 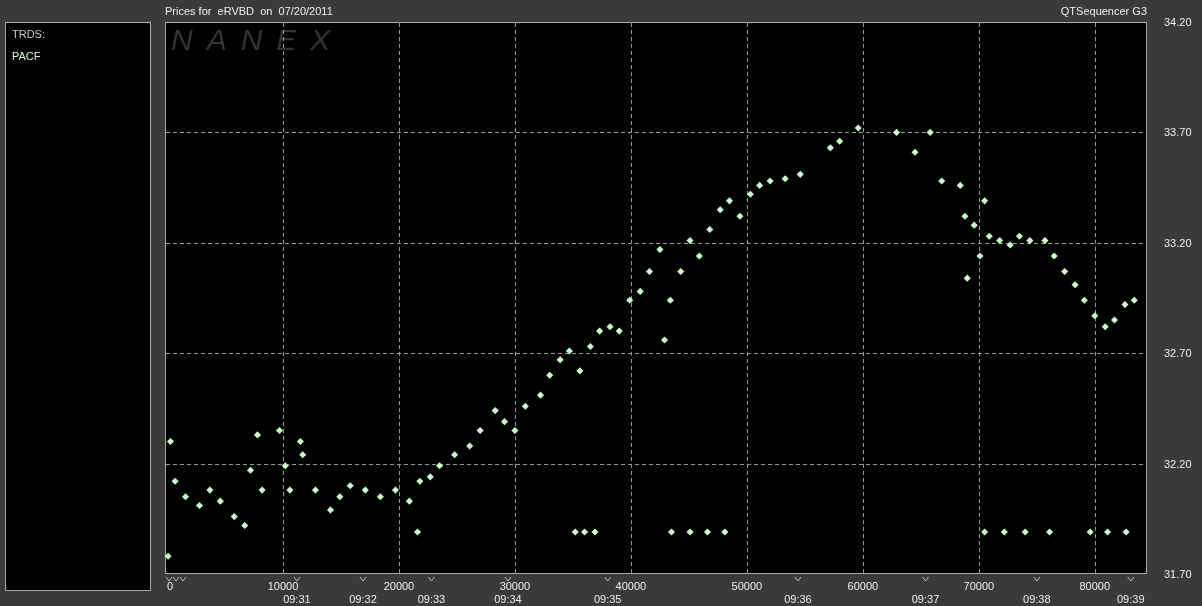 I want to click on x-tick-label: 30000, so click(x=515, y=586).